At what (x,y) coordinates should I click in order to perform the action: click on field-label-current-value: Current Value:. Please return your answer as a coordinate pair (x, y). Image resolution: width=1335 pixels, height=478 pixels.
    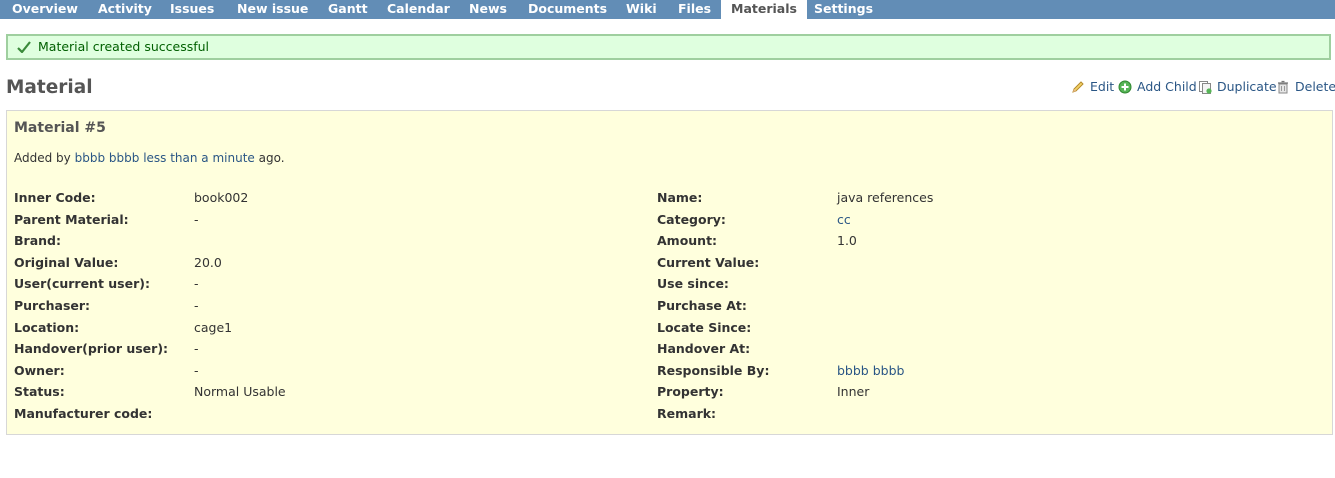
    Looking at the image, I should click on (708, 262).